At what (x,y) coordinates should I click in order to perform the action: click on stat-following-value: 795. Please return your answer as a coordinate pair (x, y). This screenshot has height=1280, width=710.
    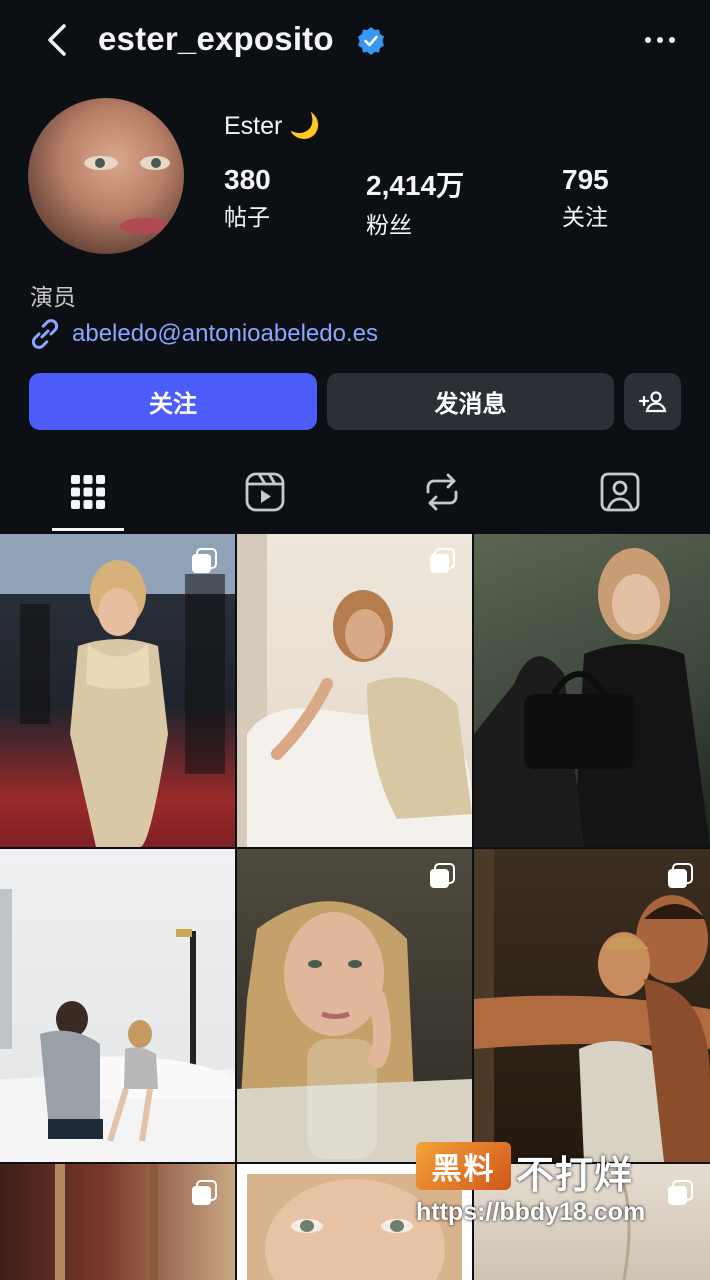
    Looking at the image, I should click on (585, 179).